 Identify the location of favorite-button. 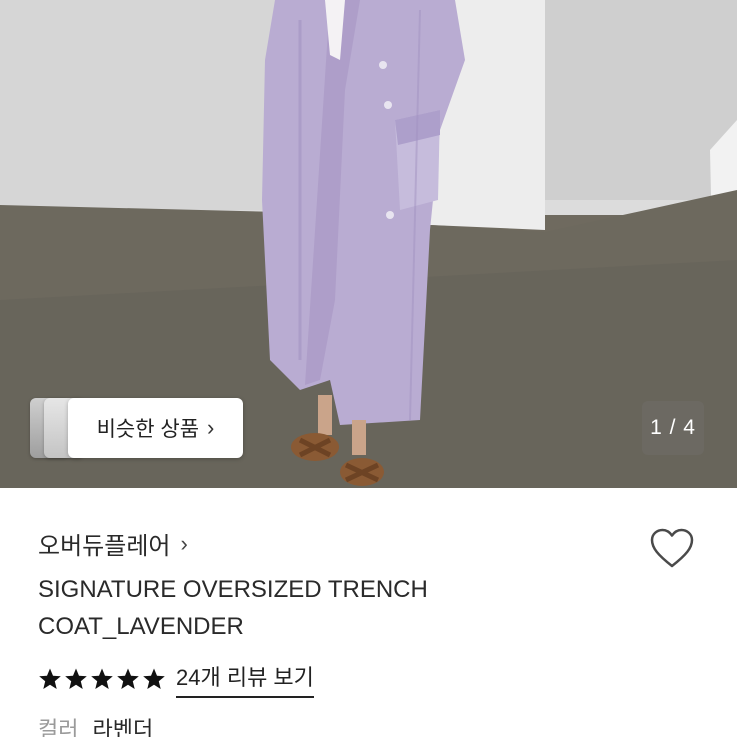
(672, 548).